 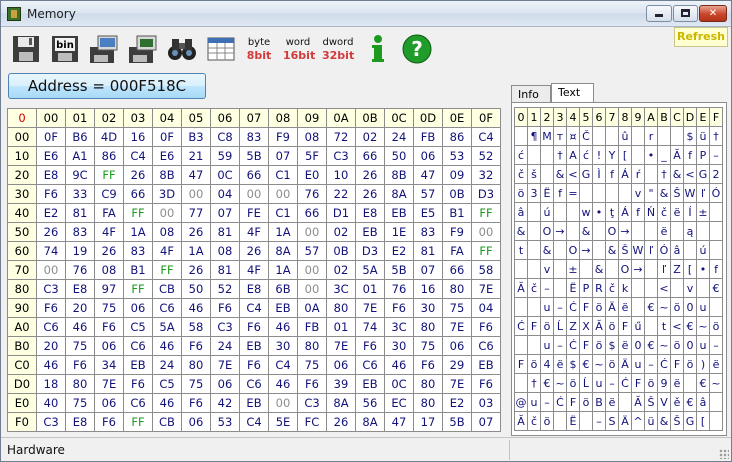 What do you see at coordinates (534, 193) in the screenshot?
I see `char-cell: 3` at bounding box center [534, 193].